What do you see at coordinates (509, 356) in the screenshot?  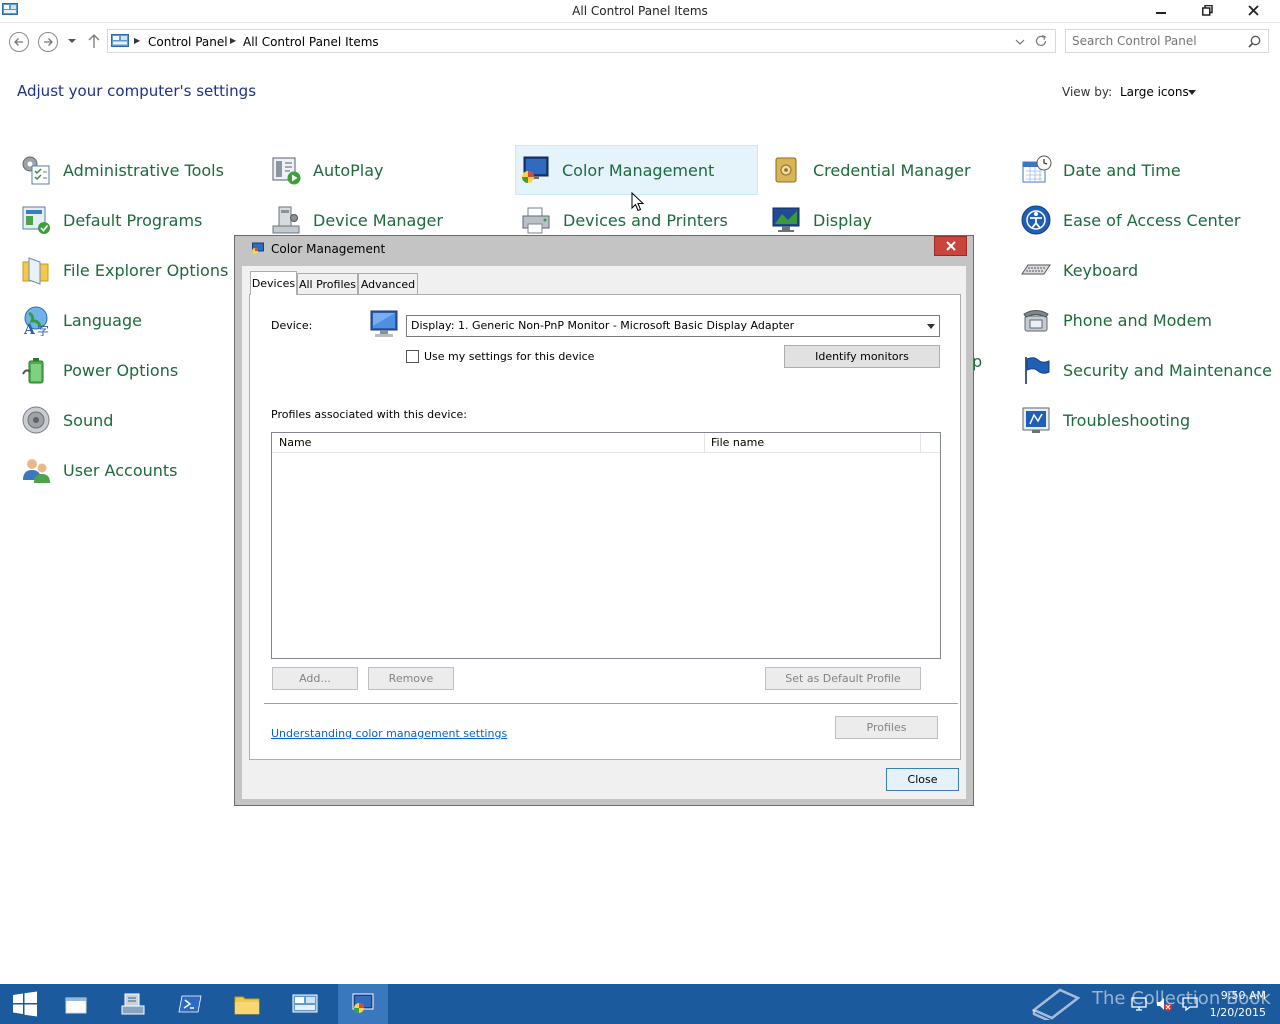 I see `use-my-settings-label: Use my settings for this device` at bounding box center [509, 356].